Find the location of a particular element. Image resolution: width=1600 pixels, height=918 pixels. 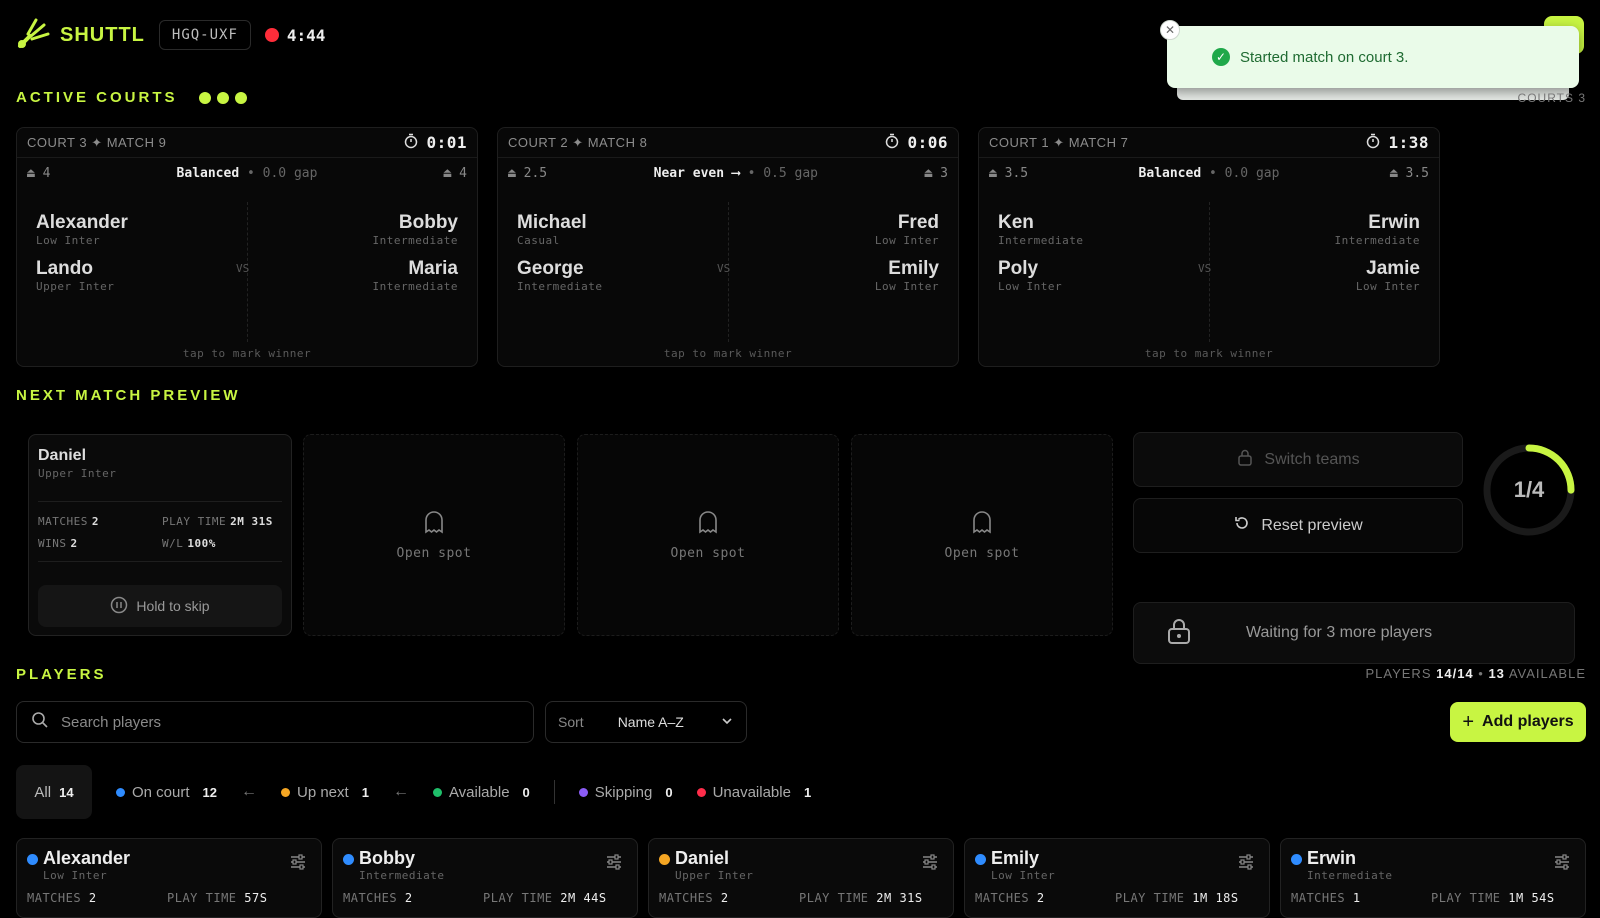

sort-value: Name A–Z is located at coordinates (650, 722).